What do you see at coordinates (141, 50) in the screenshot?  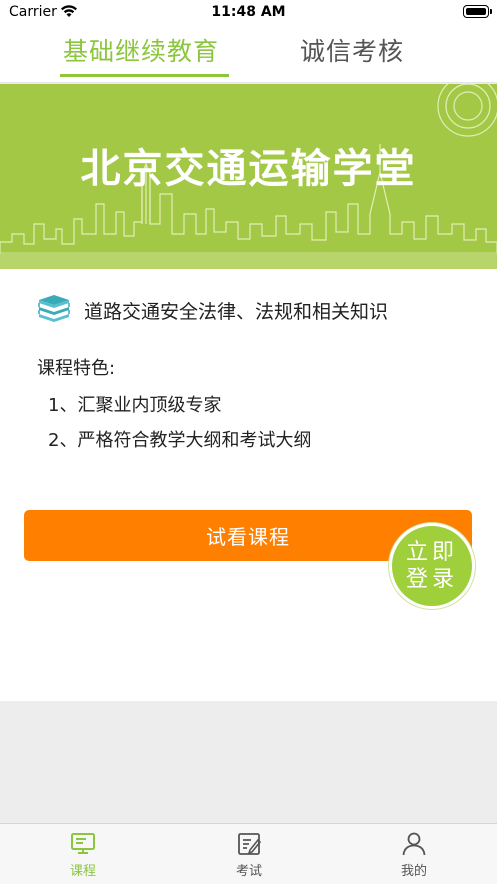 I see `tab-basic-continuing-education: 基础继续教育` at bounding box center [141, 50].